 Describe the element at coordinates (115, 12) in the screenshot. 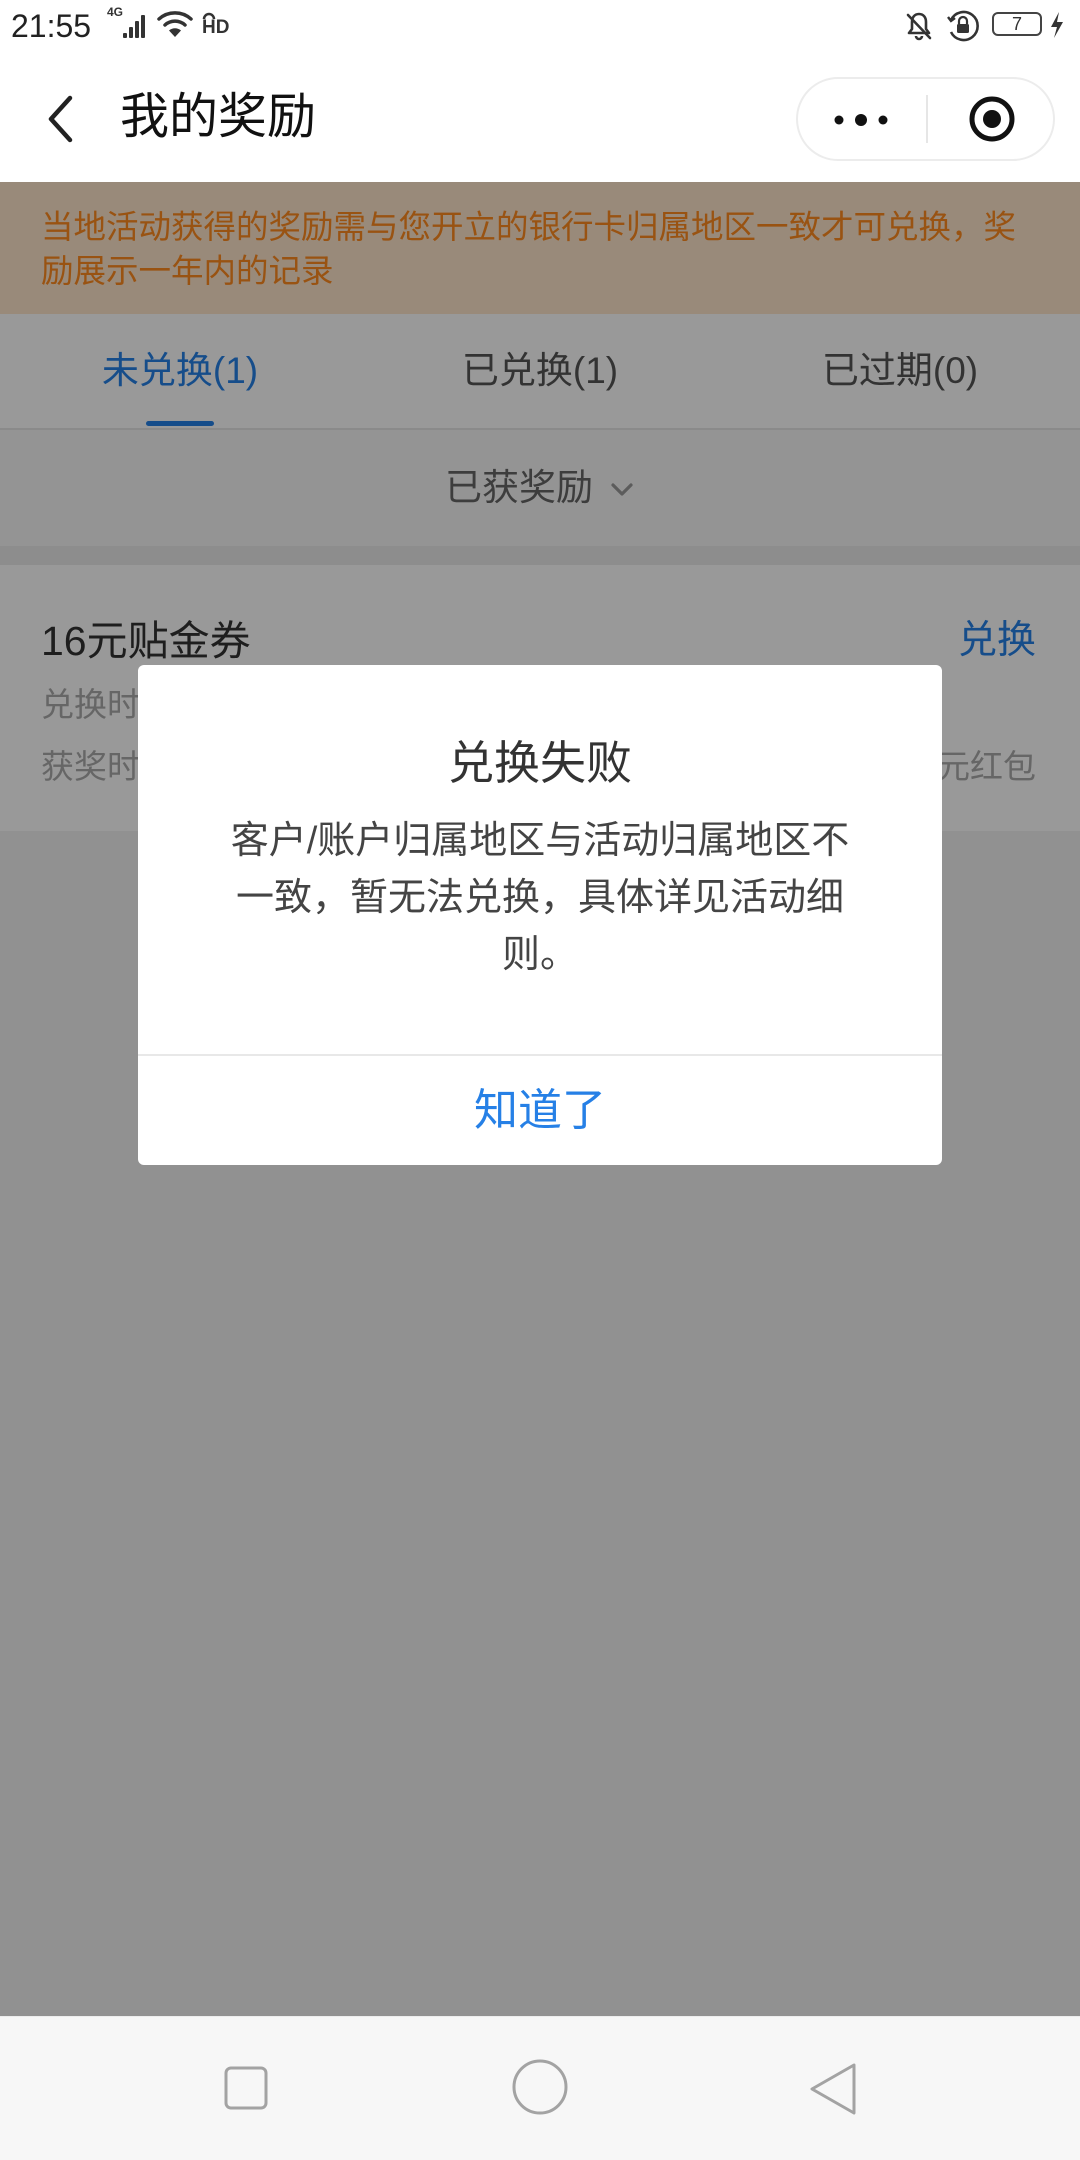

I see `network-type-label: 4G` at that location.